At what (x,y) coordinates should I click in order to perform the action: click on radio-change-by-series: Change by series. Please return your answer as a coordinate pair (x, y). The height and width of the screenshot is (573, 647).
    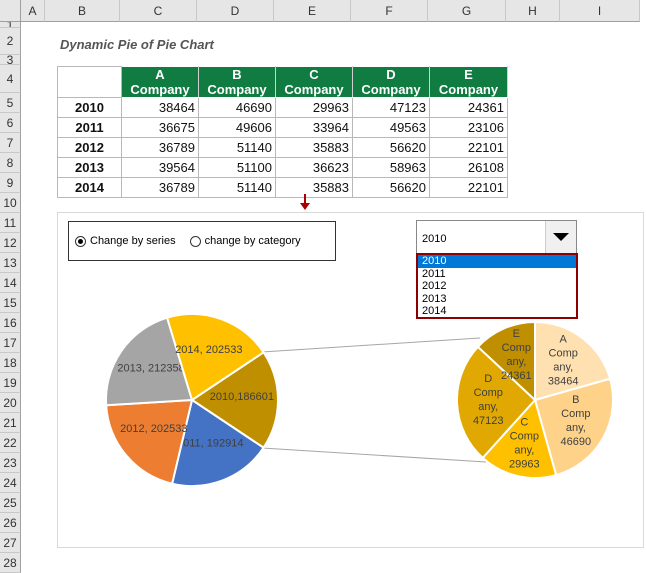
    Looking at the image, I should click on (125, 241).